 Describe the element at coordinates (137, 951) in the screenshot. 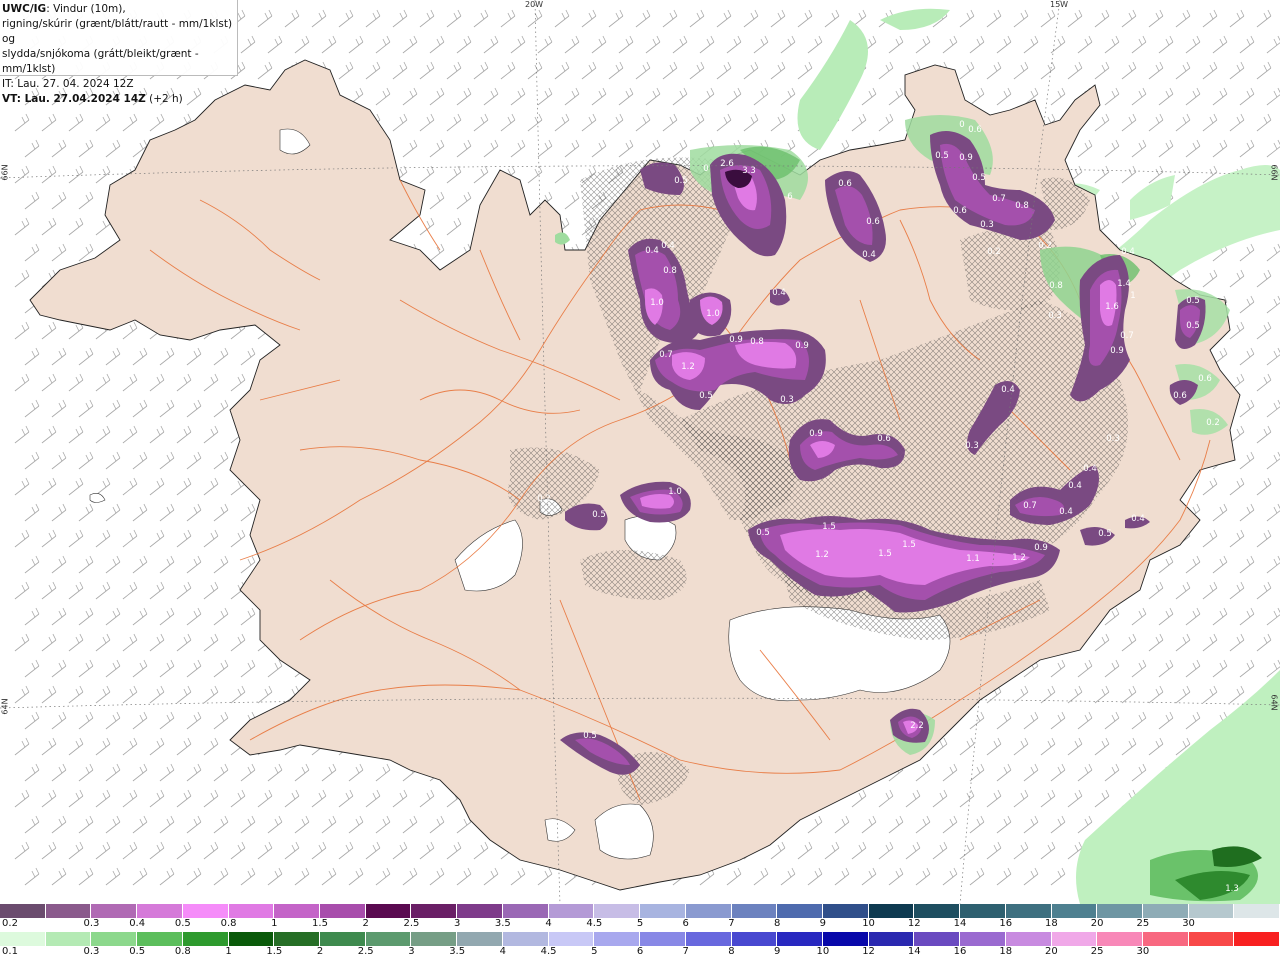

I see `legend-label: 0.5` at that location.